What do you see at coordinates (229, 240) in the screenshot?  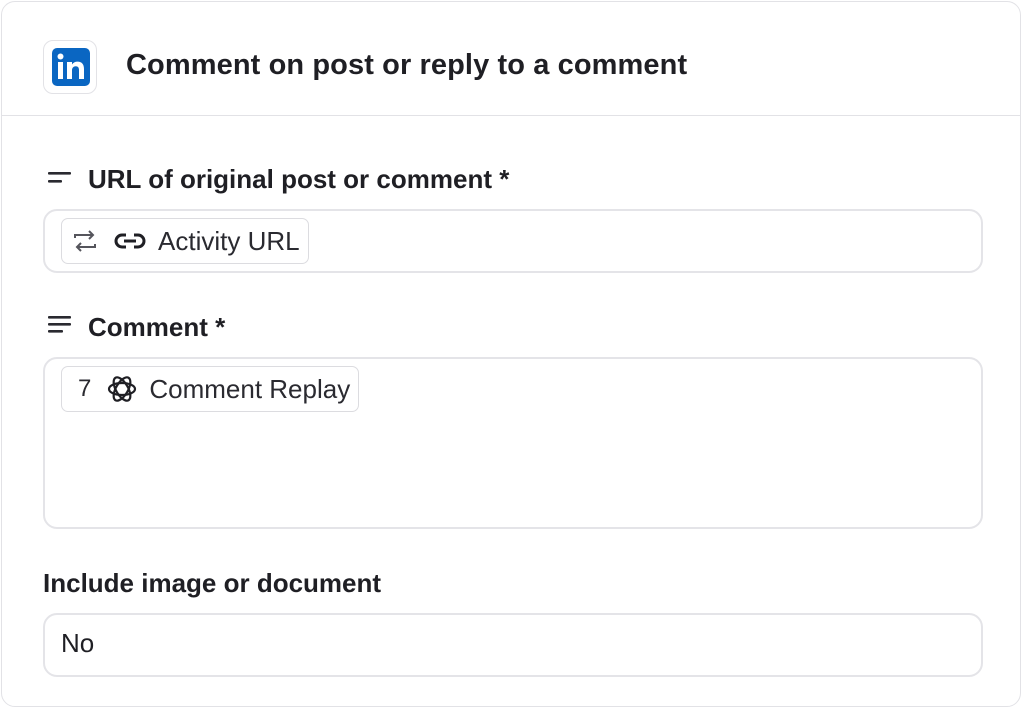 I see `token-label: Activity URL` at bounding box center [229, 240].